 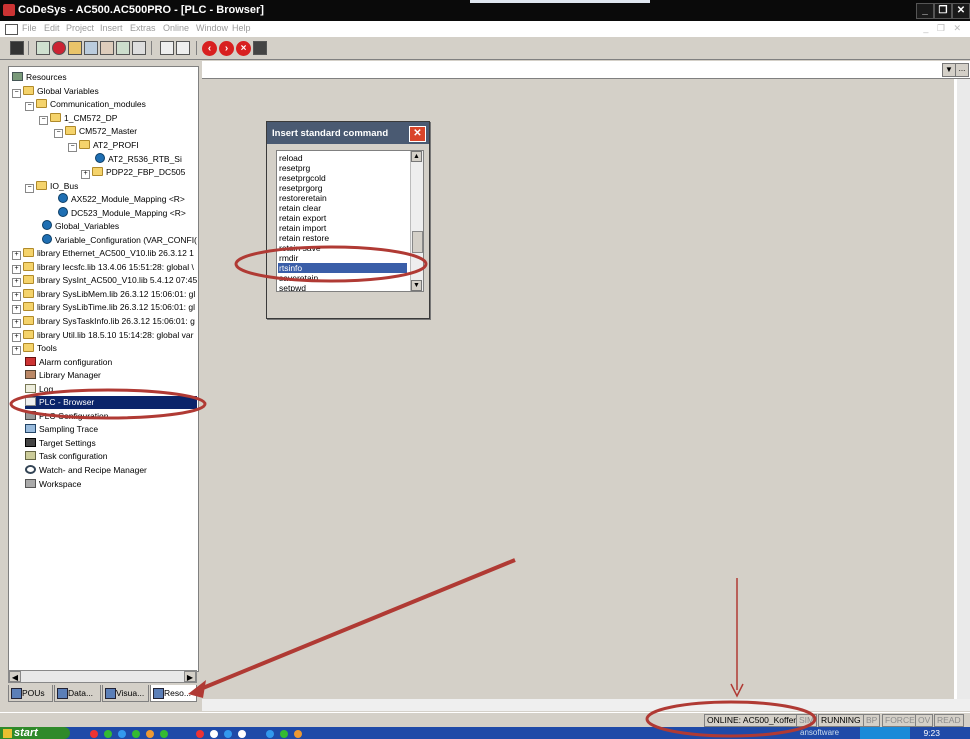 I want to click on copy-icon, so click(x=183, y=48).